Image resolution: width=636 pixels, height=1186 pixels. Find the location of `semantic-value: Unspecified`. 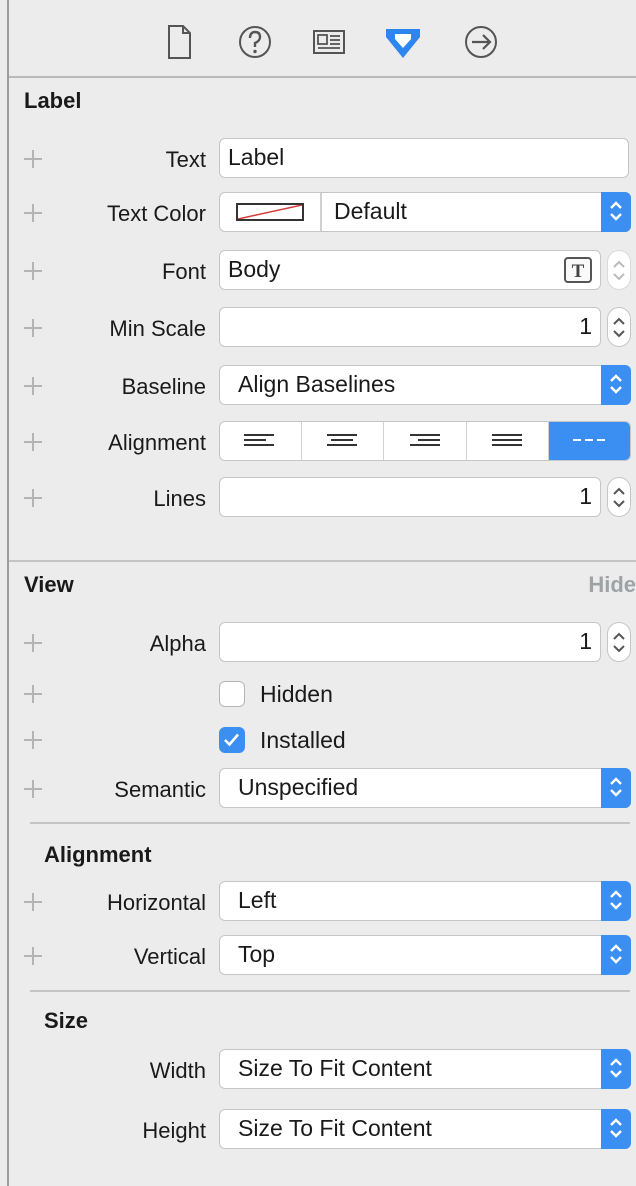

semantic-value: Unspecified is located at coordinates (298, 787).